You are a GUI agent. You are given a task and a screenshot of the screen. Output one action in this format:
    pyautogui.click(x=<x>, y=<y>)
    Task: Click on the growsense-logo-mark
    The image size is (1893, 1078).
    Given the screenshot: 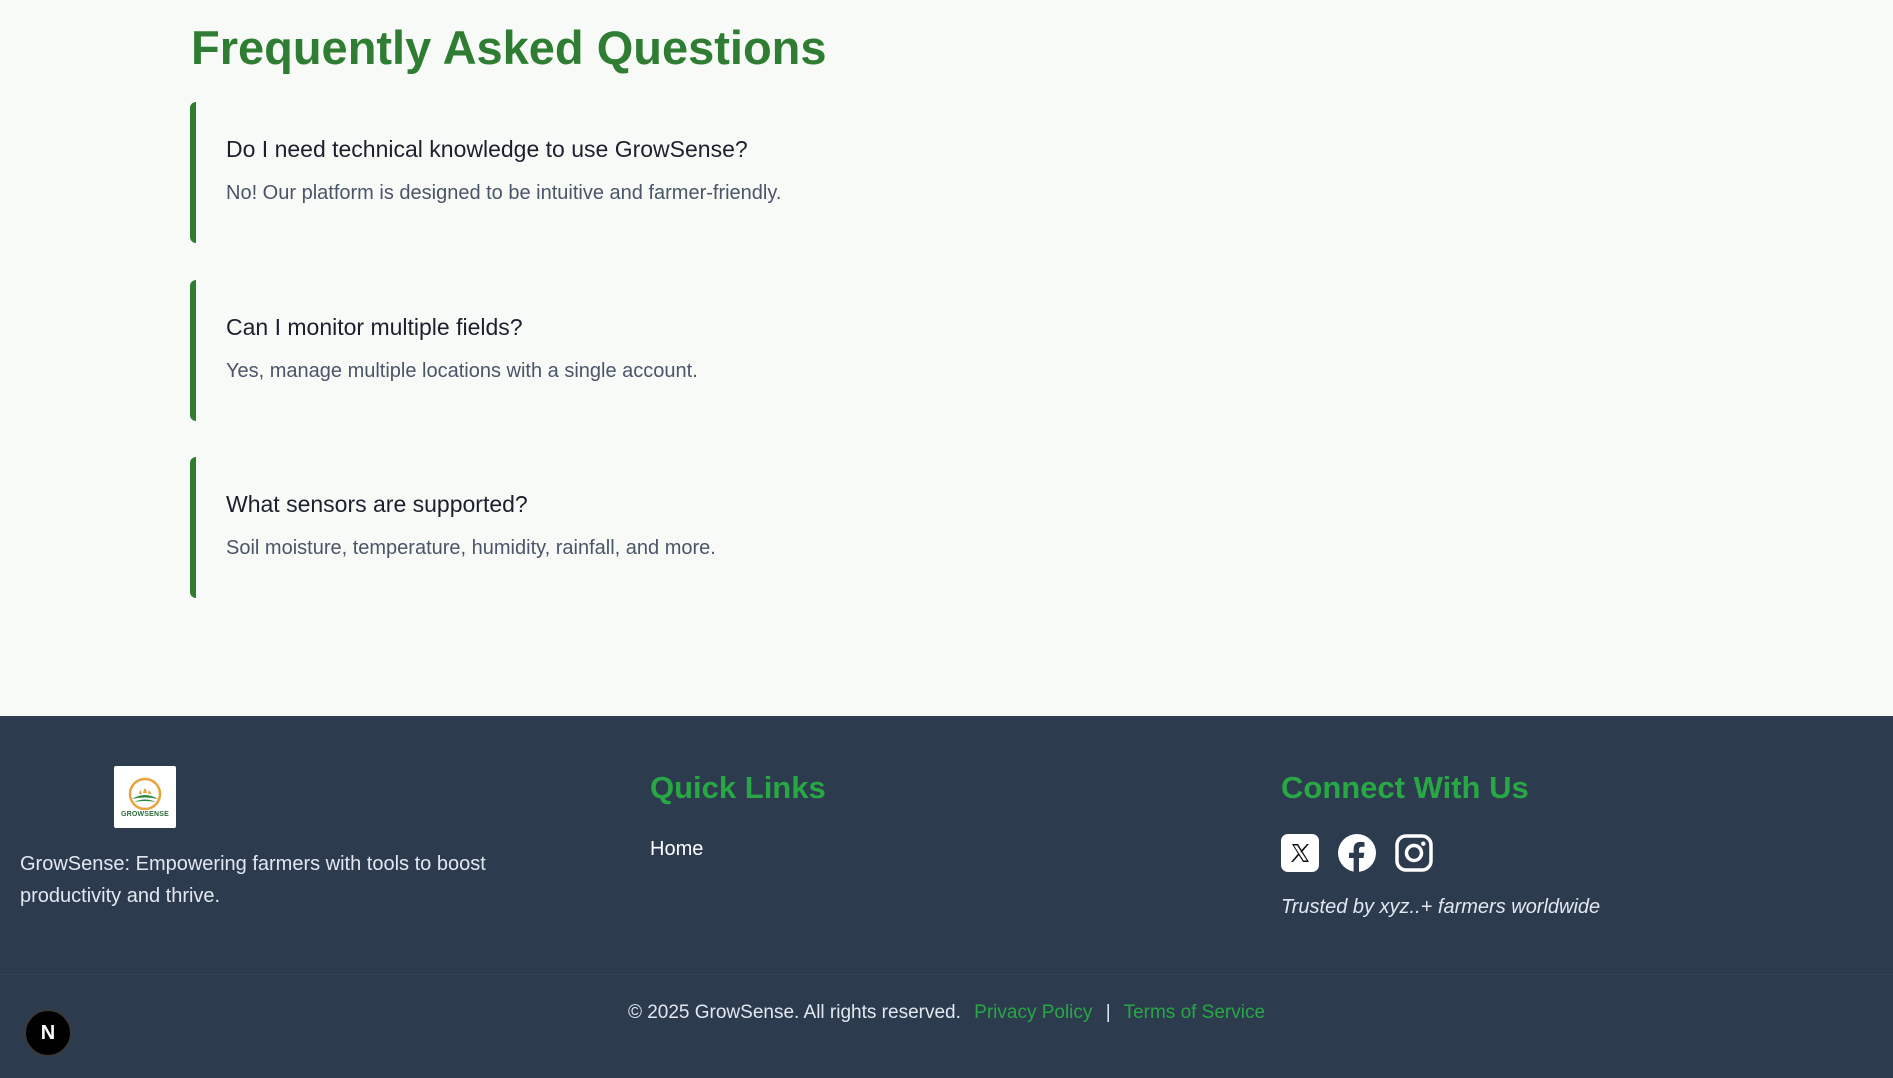 What is the action you would take?
    pyautogui.click(x=145, y=793)
    